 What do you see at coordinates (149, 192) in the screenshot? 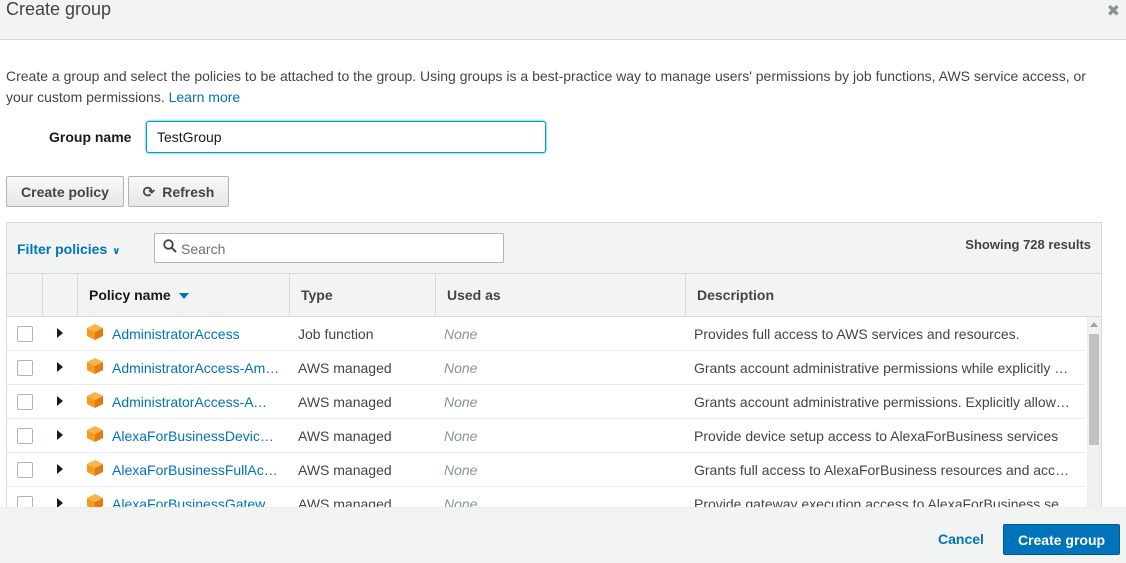
I see `refresh-icon: ⟳` at bounding box center [149, 192].